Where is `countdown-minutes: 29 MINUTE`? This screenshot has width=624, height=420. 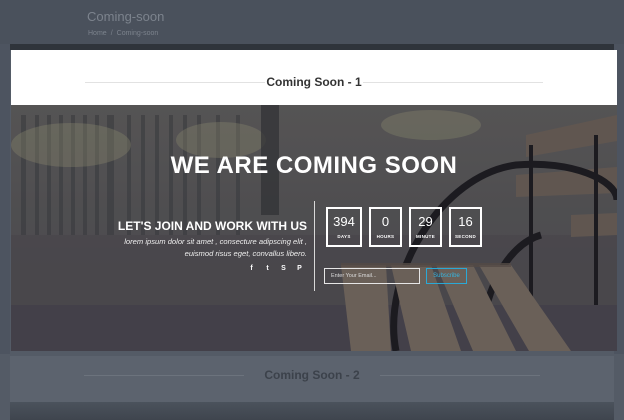
countdown-minutes: 29 MINUTE is located at coordinates (425, 227).